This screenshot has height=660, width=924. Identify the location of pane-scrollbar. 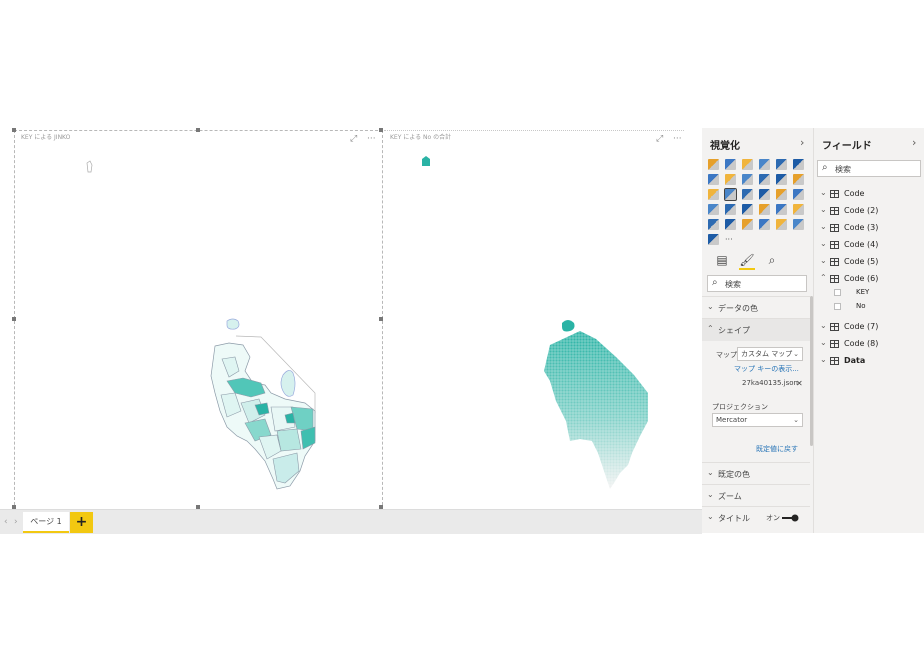
(811, 371).